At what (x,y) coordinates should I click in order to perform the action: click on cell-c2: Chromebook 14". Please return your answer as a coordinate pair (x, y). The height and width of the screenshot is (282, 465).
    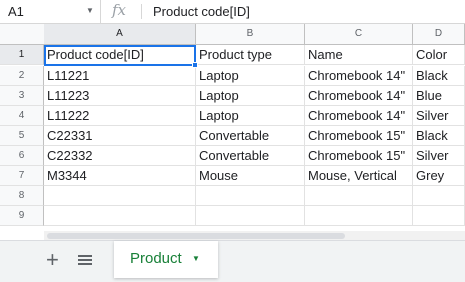
    Looking at the image, I should click on (359, 76).